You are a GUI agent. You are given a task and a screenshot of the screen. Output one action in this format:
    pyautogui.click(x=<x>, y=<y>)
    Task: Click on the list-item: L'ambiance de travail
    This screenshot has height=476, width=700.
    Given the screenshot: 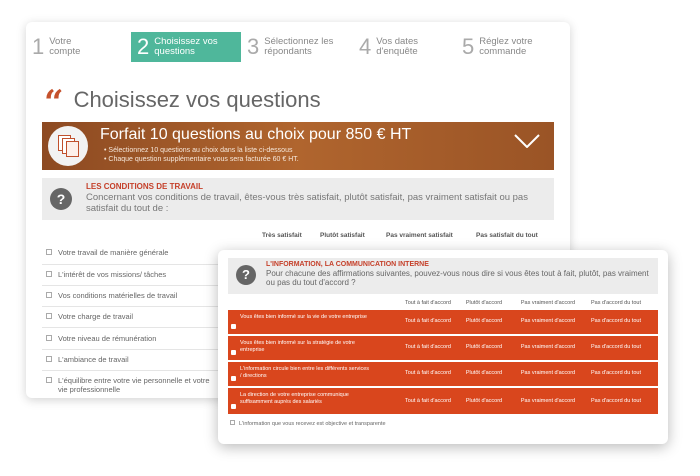 What is the action you would take?
    pyautogui.click(x=146, y=359)
    